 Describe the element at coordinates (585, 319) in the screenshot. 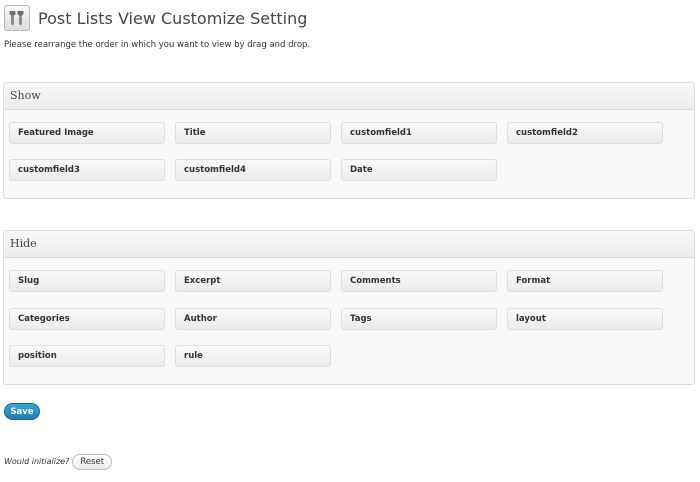

I see `hide-item-layout: layout` at that location.